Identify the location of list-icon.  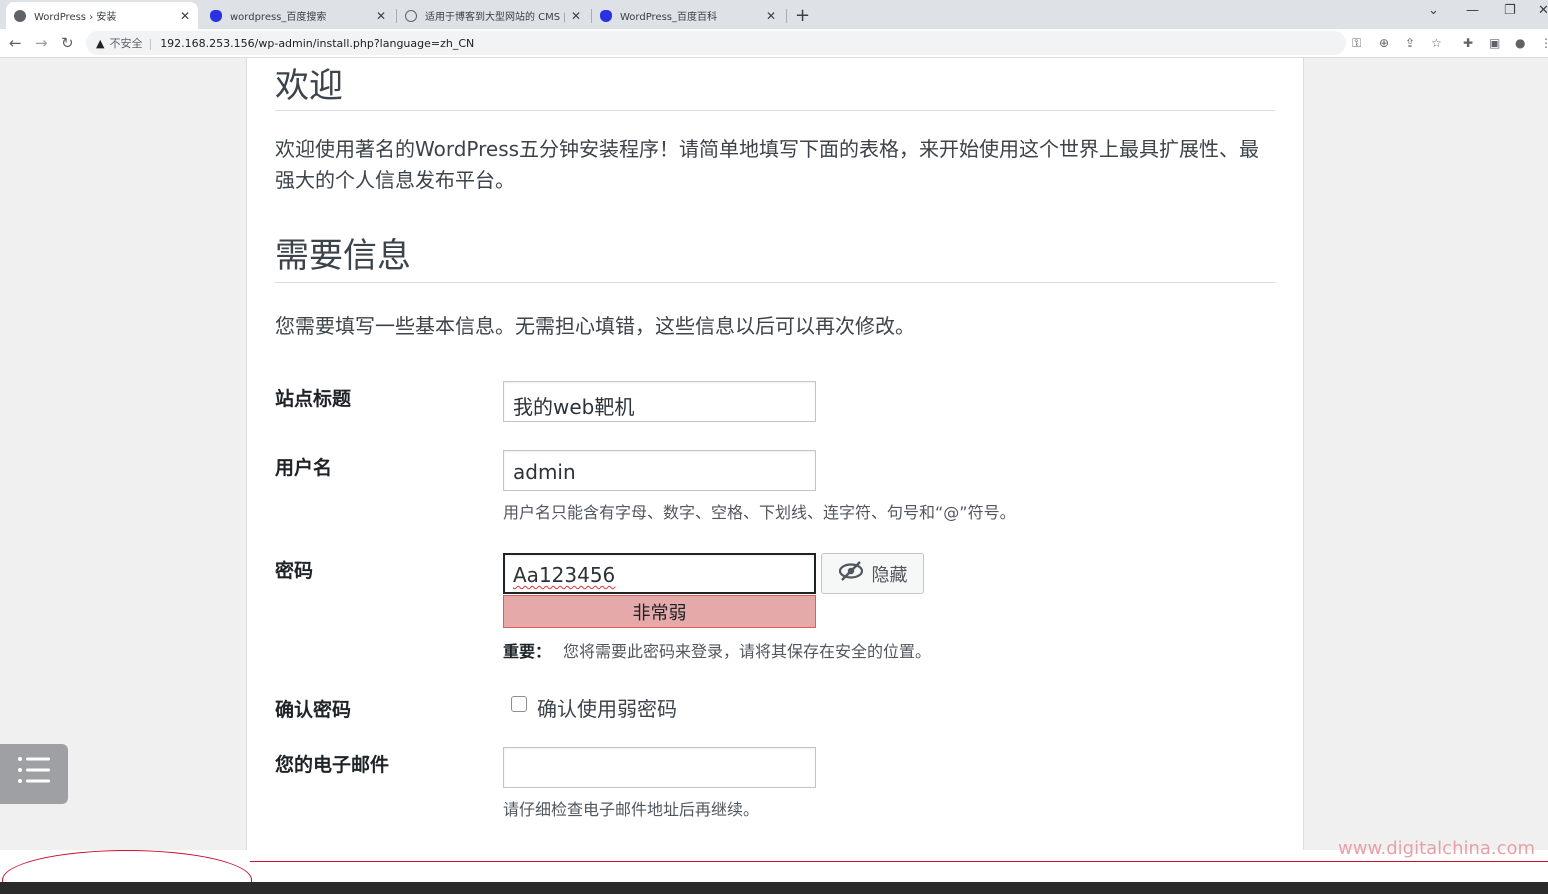
(34, 774).